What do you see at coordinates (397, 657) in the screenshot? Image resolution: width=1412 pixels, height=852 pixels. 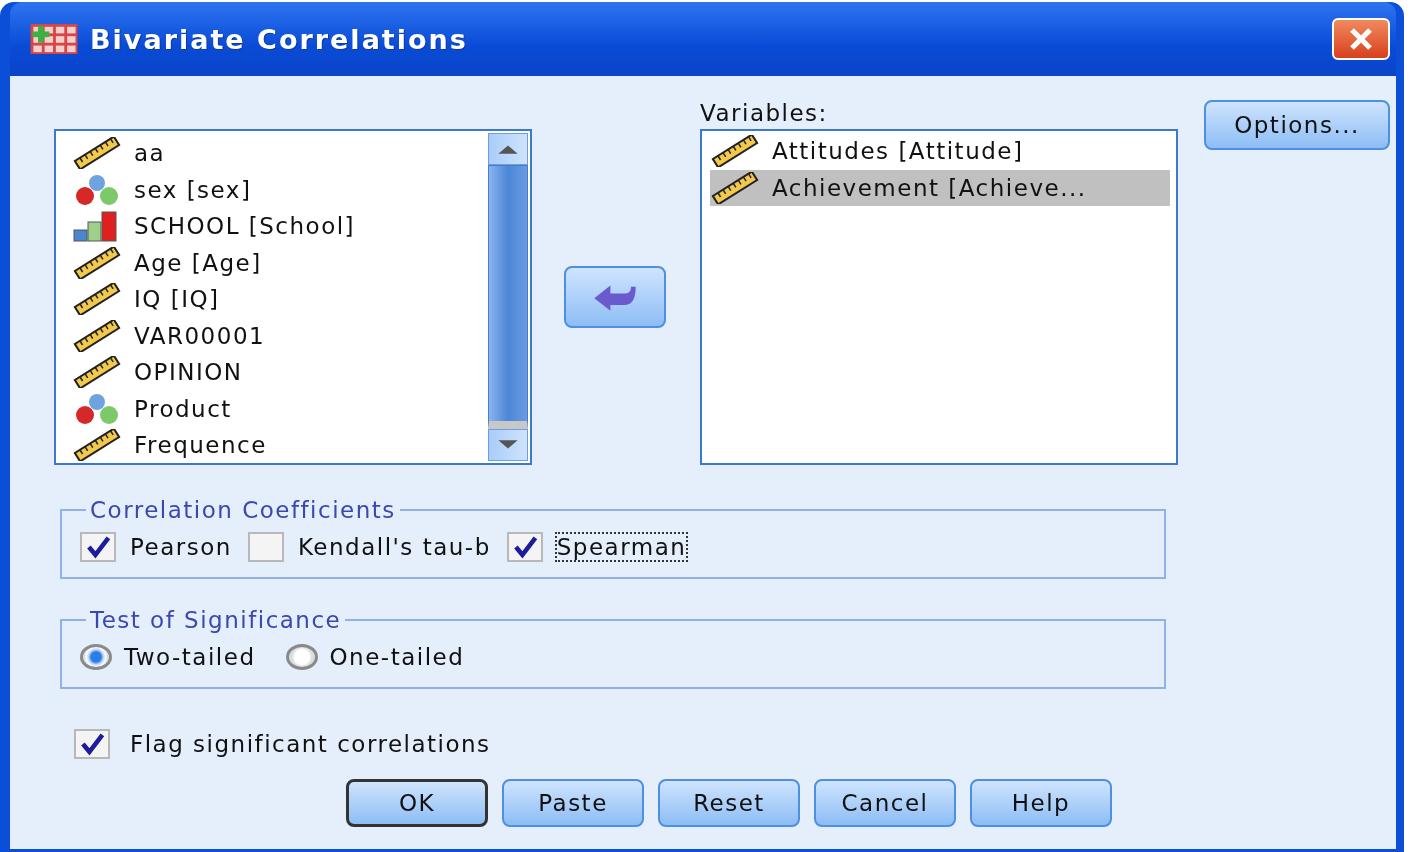 I see `radio-label: One-tailed` at bounding box center [397, 657].